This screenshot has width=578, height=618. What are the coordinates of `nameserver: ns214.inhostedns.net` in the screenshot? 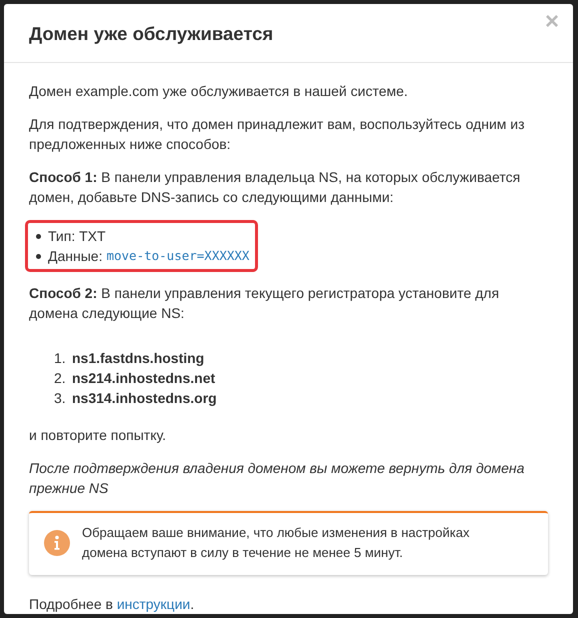 It's located at (144, 378).